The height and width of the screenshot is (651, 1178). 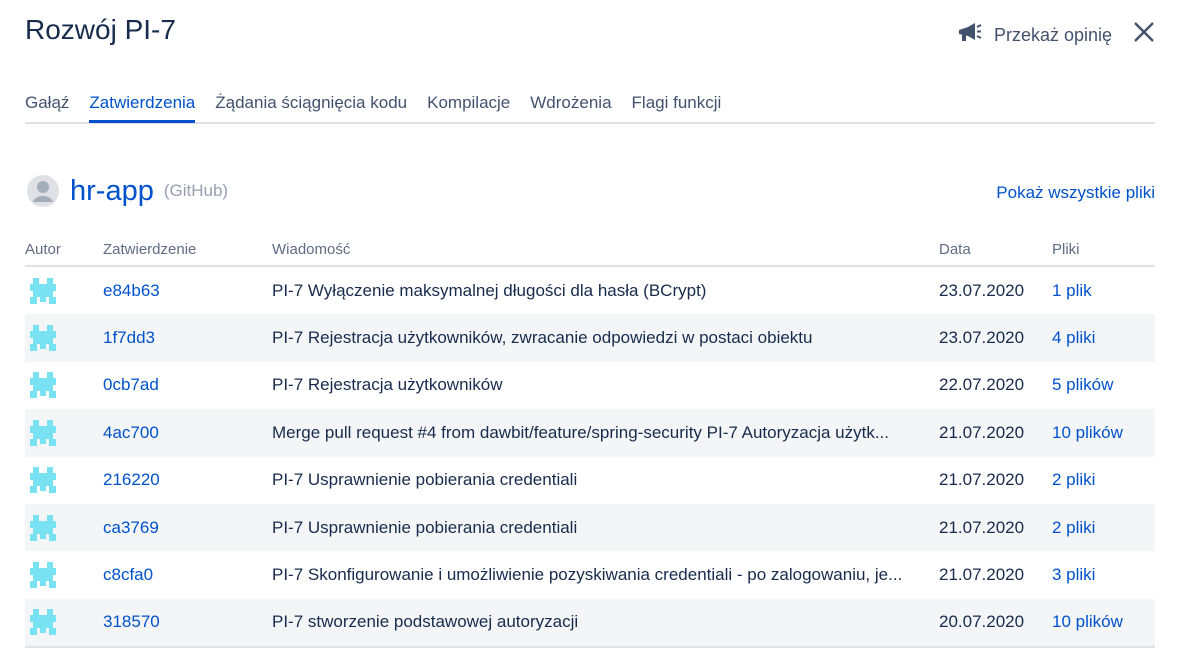 I want to click on header-files: Pliki, so click(x=1103, y=250).